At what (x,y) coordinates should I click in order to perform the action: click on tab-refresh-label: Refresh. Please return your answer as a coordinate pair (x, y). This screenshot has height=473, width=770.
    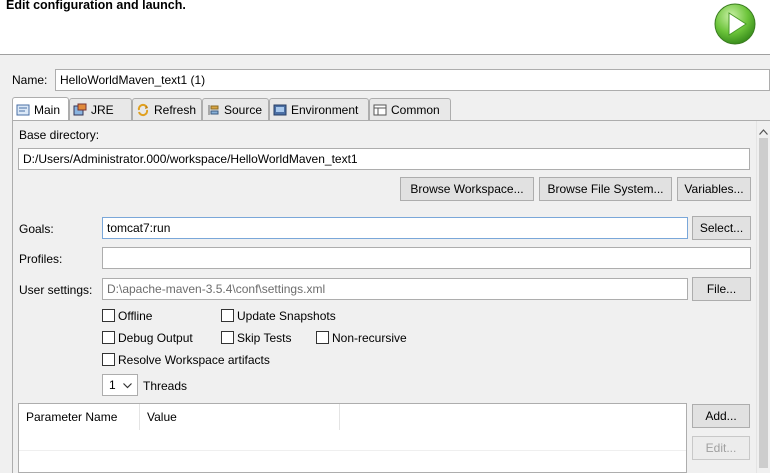
    Looking at the image, I should click on (175, 109).